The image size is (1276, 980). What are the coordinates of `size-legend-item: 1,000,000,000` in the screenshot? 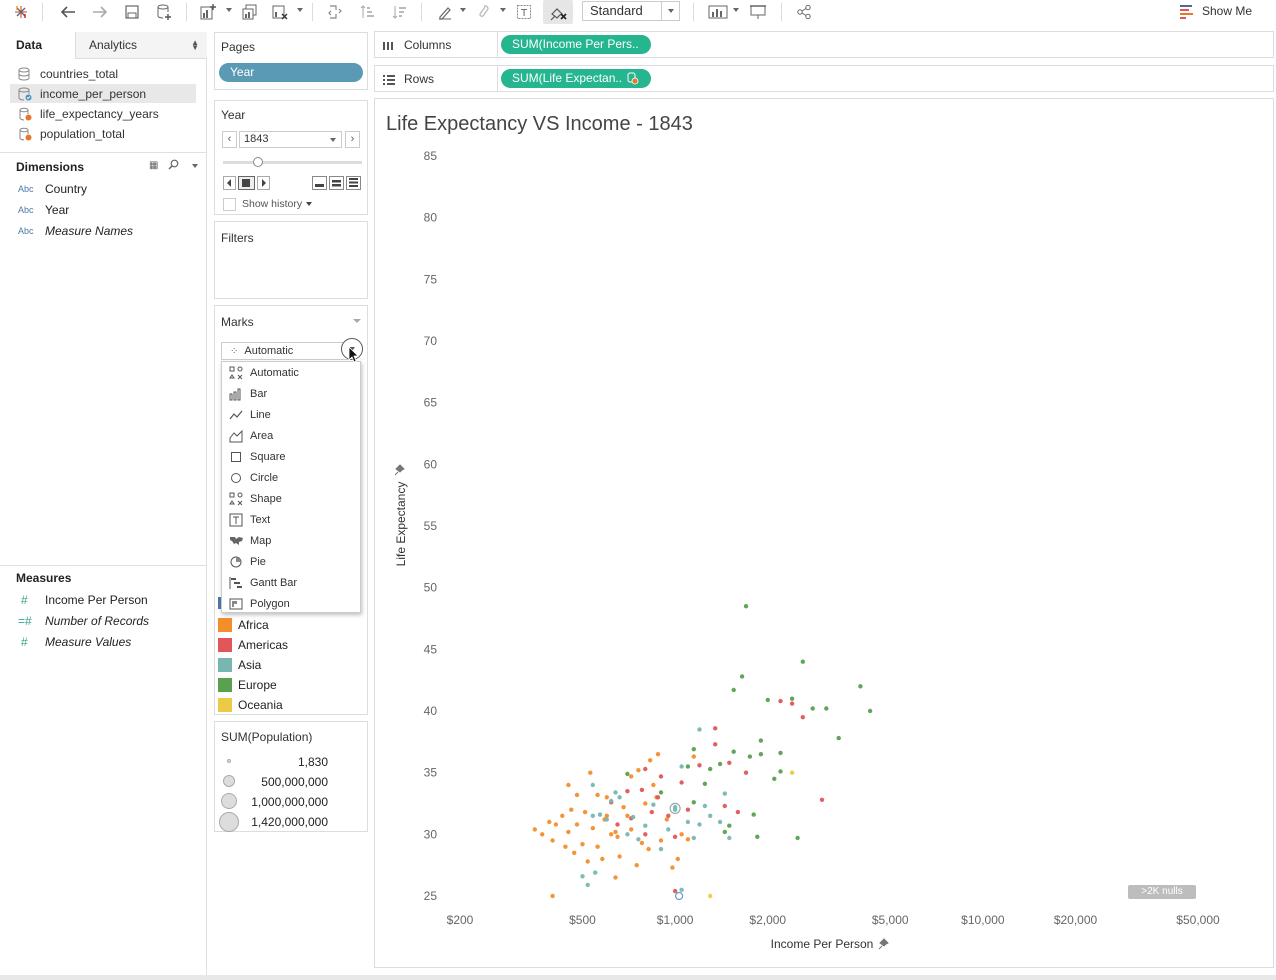 It's located at (291, 802).